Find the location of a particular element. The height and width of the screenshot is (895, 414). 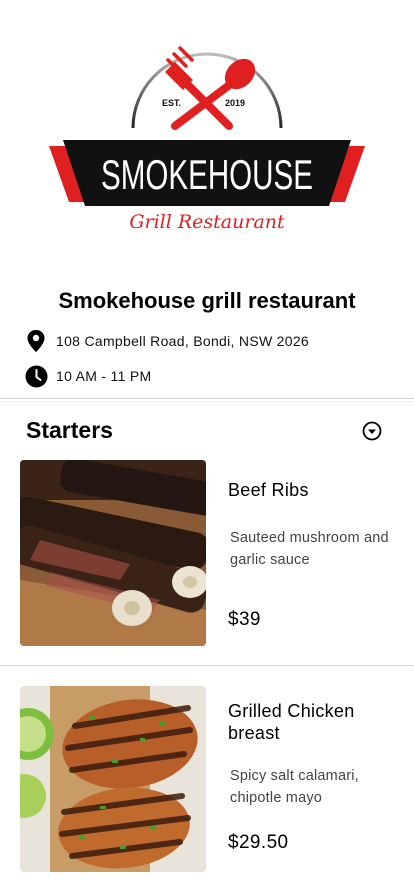

hours-row: 10 AM - 11 PM is located at coordinates (87, 376).